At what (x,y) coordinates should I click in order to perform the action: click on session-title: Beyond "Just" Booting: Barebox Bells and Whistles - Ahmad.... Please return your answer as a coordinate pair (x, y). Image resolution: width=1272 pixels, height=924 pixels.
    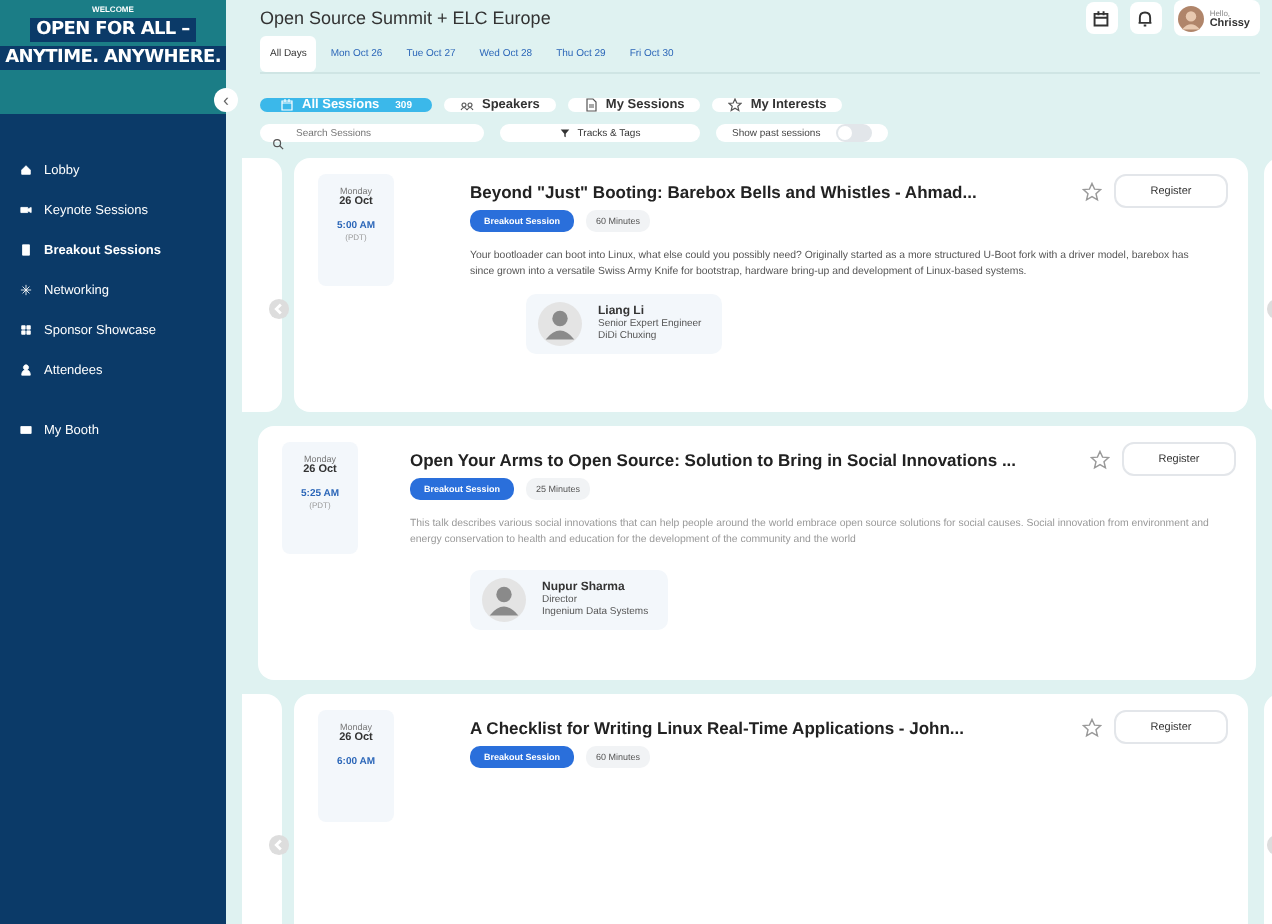
    Looking at the image, I should click on (724, 191).